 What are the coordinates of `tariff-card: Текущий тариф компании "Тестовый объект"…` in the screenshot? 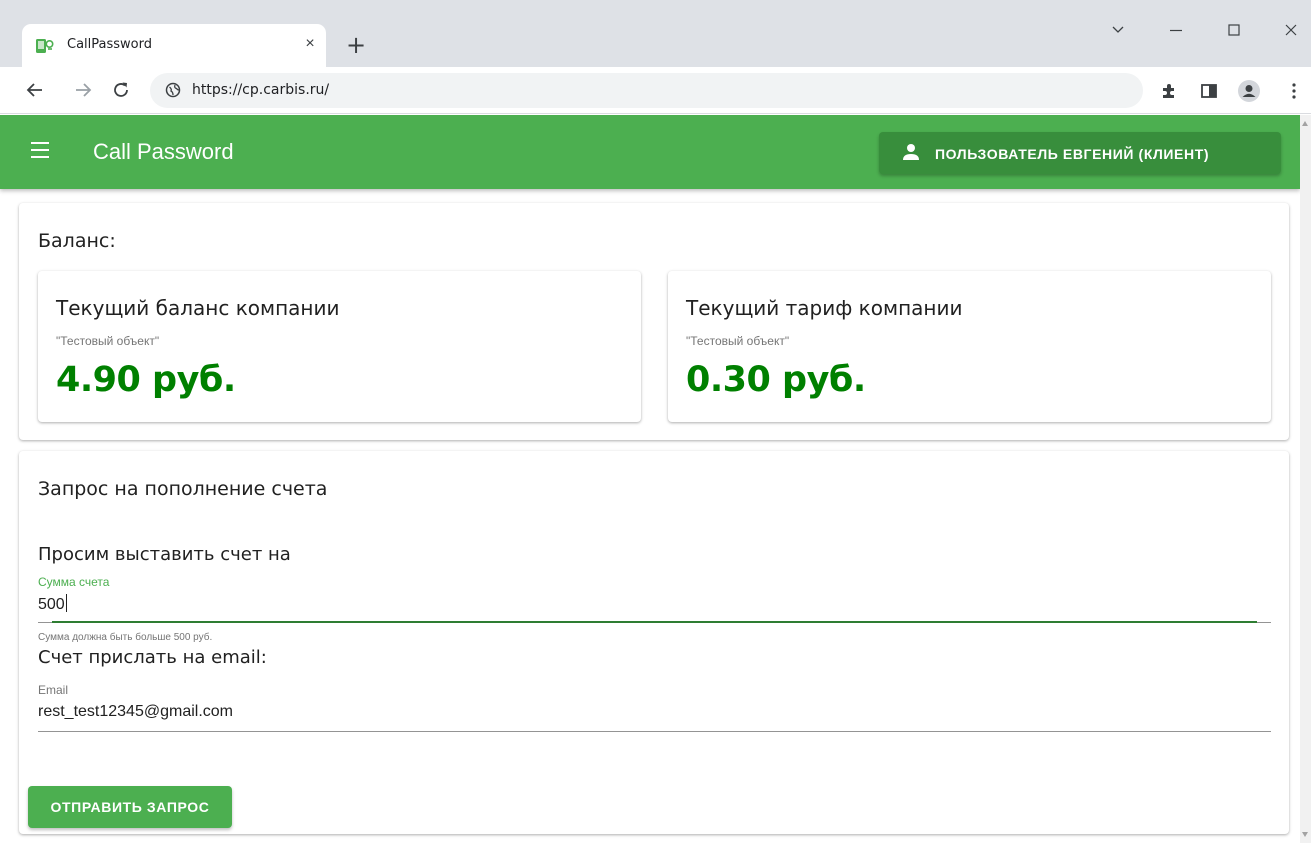 It's located at (969, 346).